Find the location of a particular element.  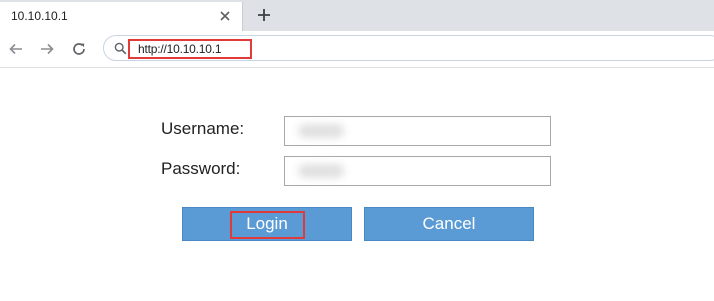

browser-toolbar: http://10.10.10.1 is located at coordinates (357, 49).